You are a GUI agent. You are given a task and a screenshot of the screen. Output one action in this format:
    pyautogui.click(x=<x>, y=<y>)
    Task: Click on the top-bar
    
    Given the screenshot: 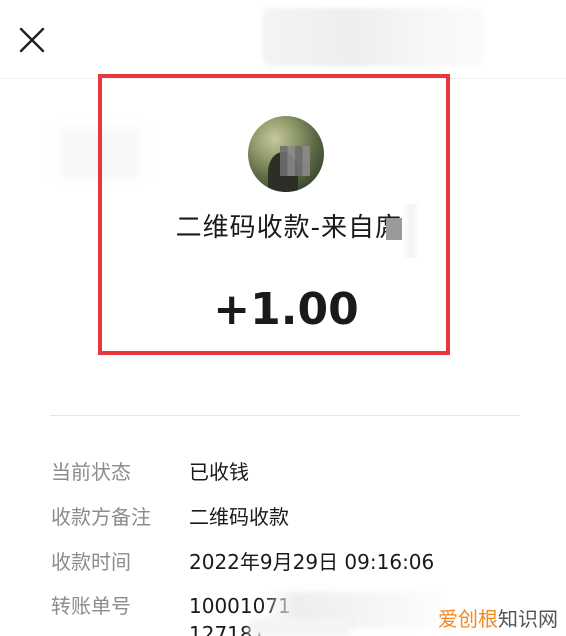 What is the action you would take?
    pyautogui.click(x=283, y=39)
    